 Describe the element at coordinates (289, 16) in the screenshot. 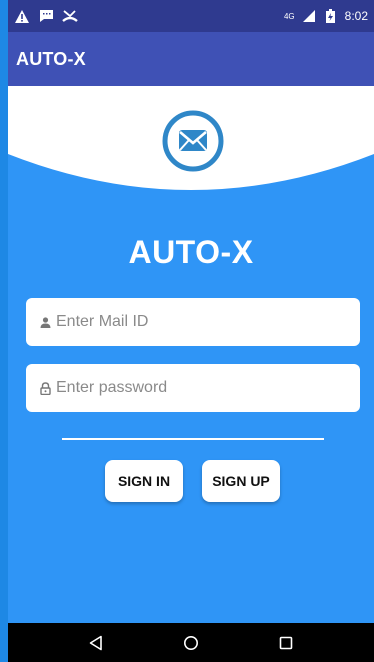

I see `network-type: 4G` at that location.